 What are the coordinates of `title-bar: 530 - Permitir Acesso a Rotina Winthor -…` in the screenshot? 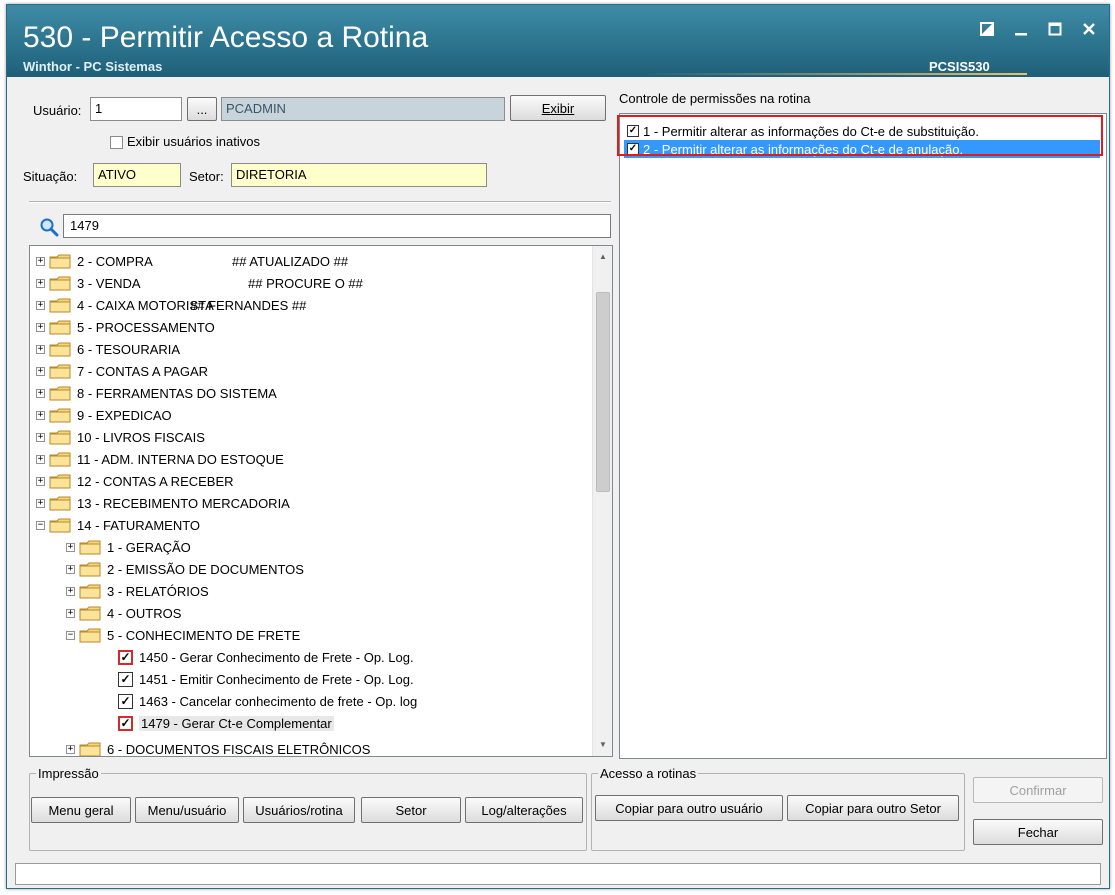 It's located at (558, 41).